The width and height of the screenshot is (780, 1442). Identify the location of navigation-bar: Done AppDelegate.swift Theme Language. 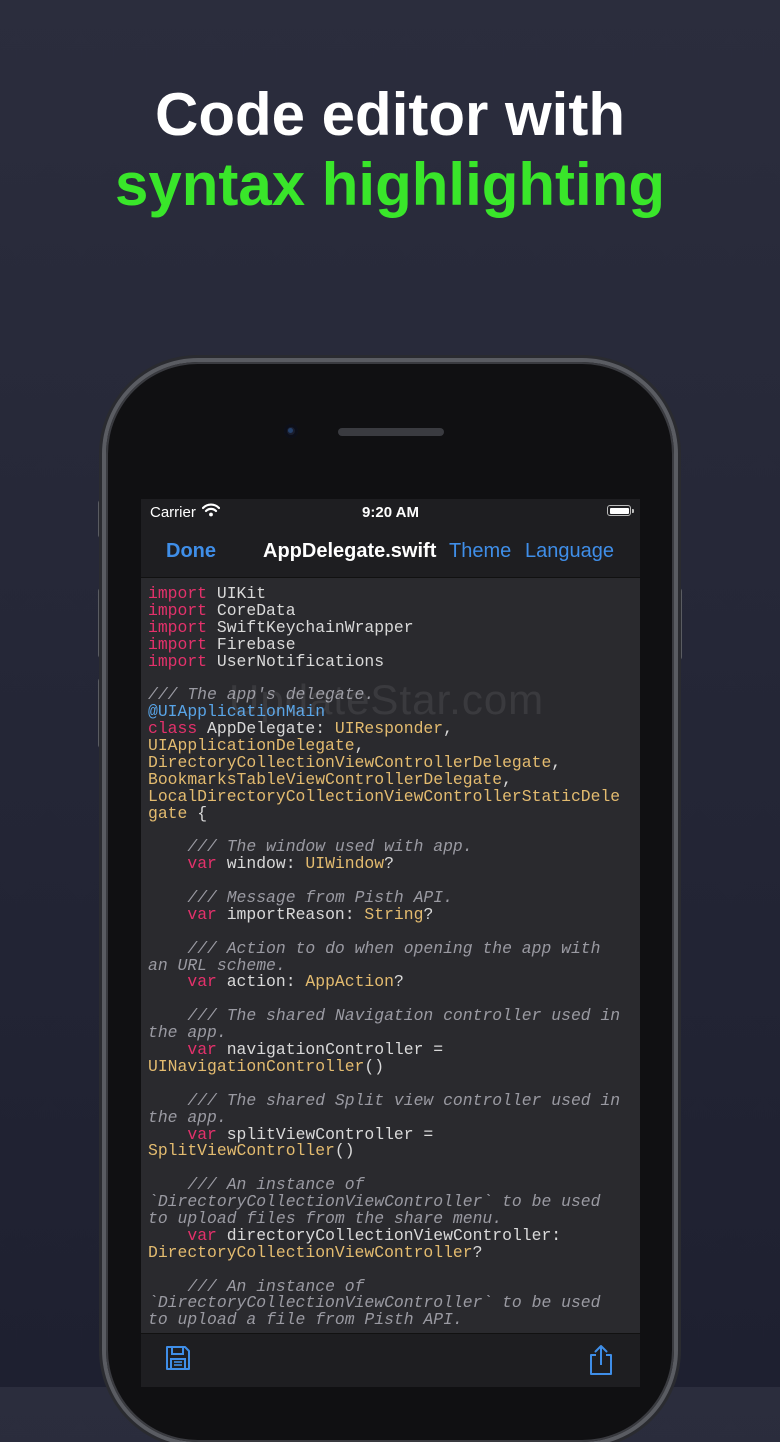
(390, 551).